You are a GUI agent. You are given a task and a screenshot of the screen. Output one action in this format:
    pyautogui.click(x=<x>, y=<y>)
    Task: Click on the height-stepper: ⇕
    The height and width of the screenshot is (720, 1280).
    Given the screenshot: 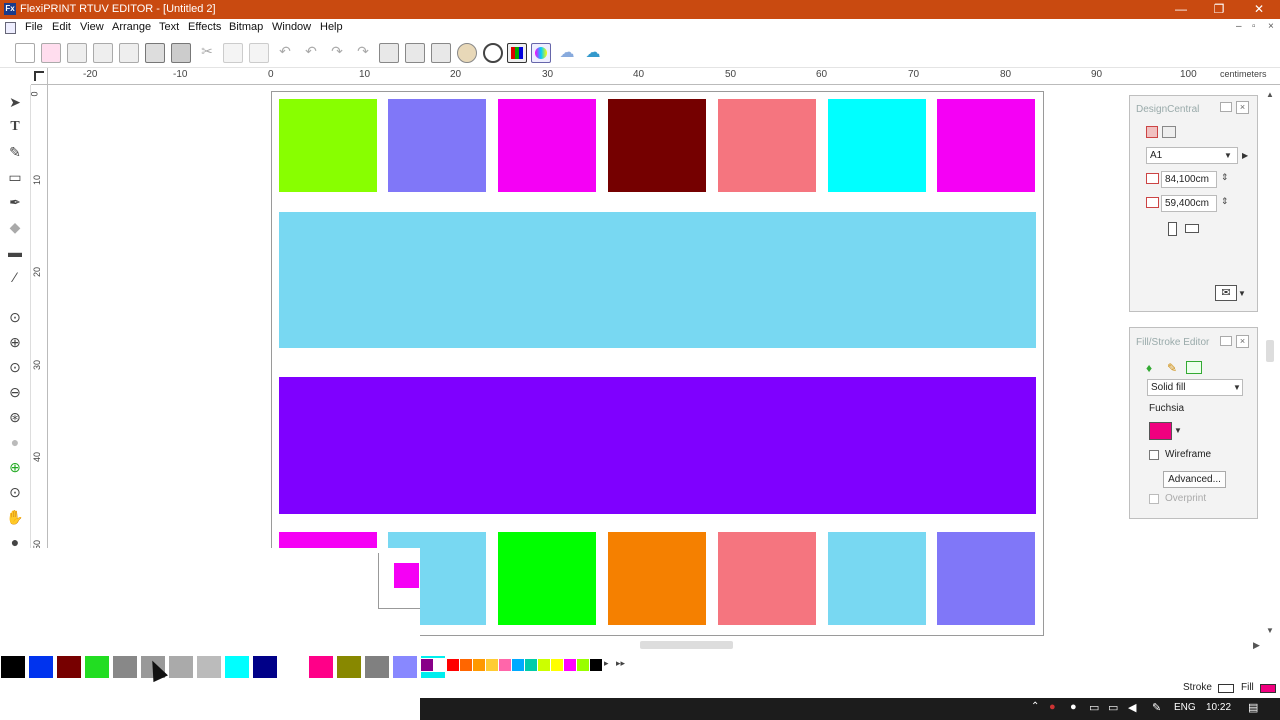 What is the action you would take?
    pyautogui.click(x=1225, y=201)
    